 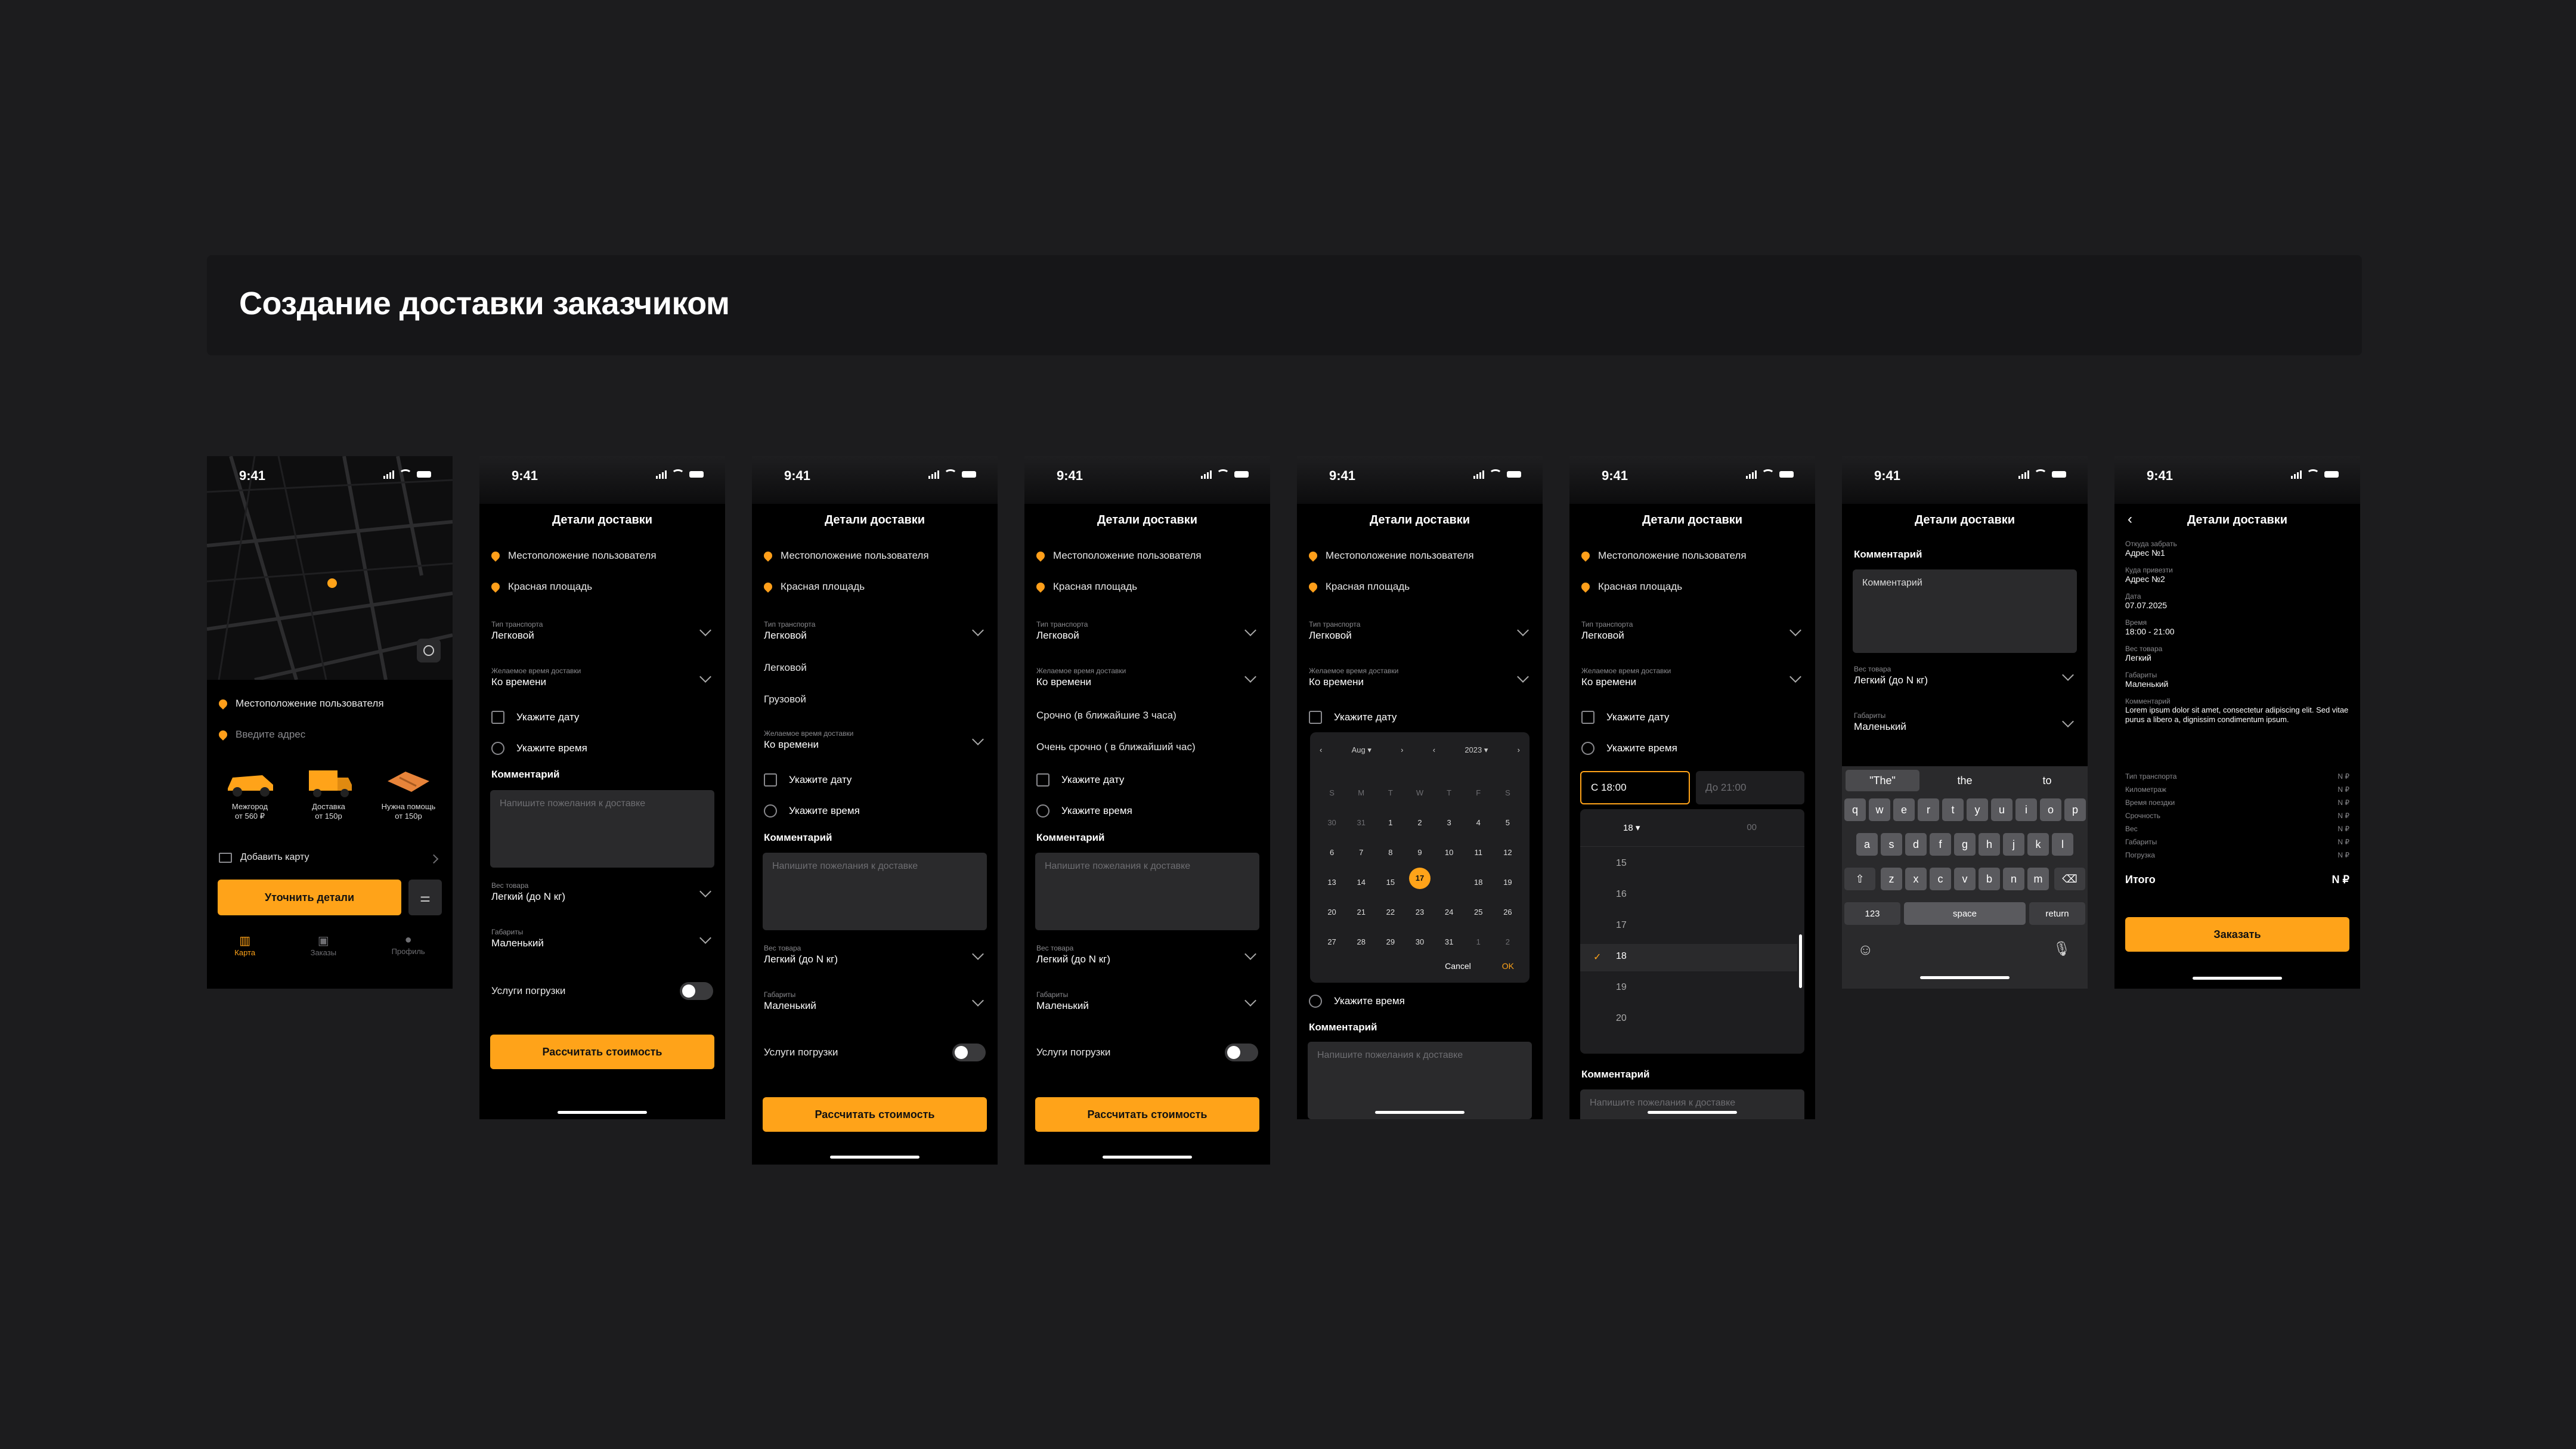 What do you see at coordinates (1458, 966) in the screenshot?
I see `calendar-cancel-button: Cancel` at bounding box center [1458, 966].